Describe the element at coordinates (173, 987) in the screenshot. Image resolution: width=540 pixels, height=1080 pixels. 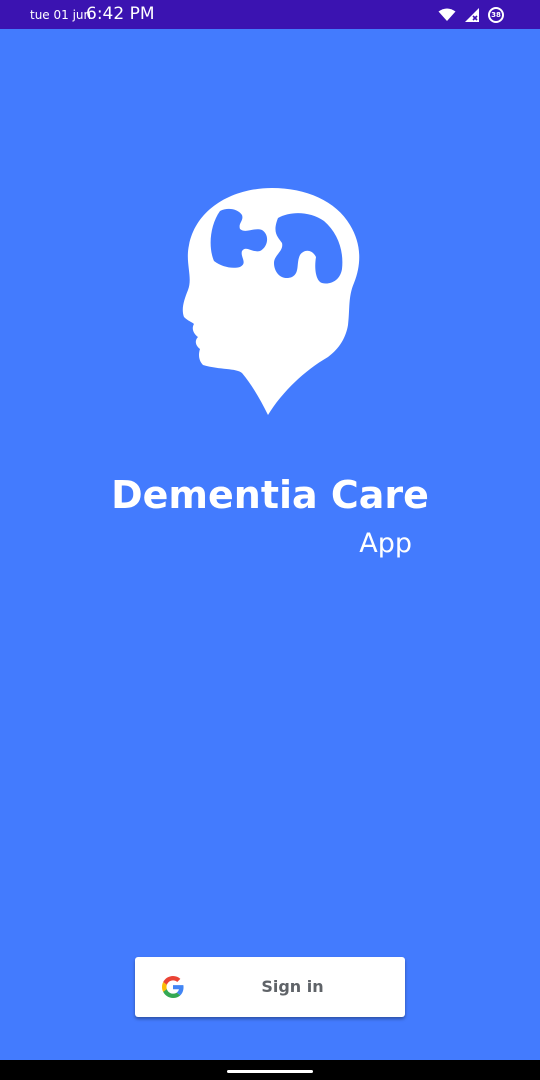
I see `google-icon` at that location.